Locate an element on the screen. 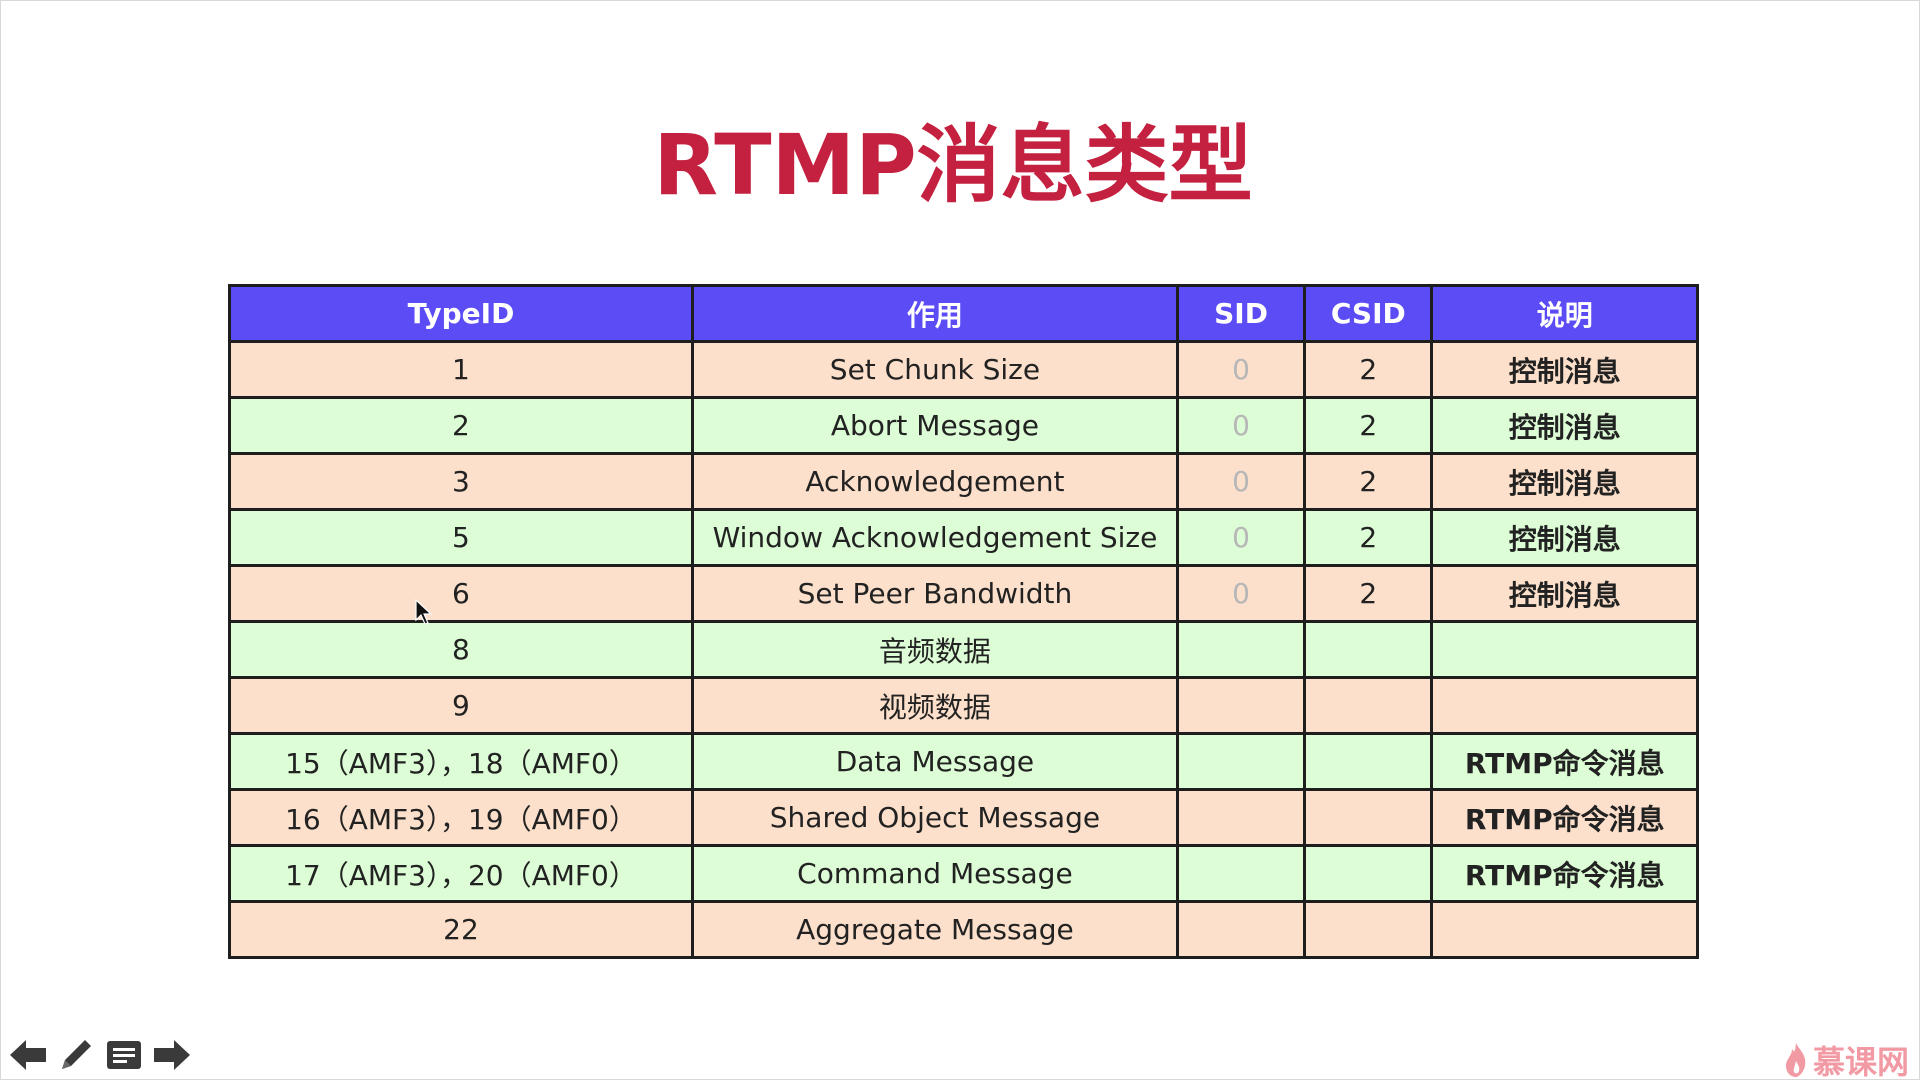  arrow-left-icon is located at coordinates (28, 1055).